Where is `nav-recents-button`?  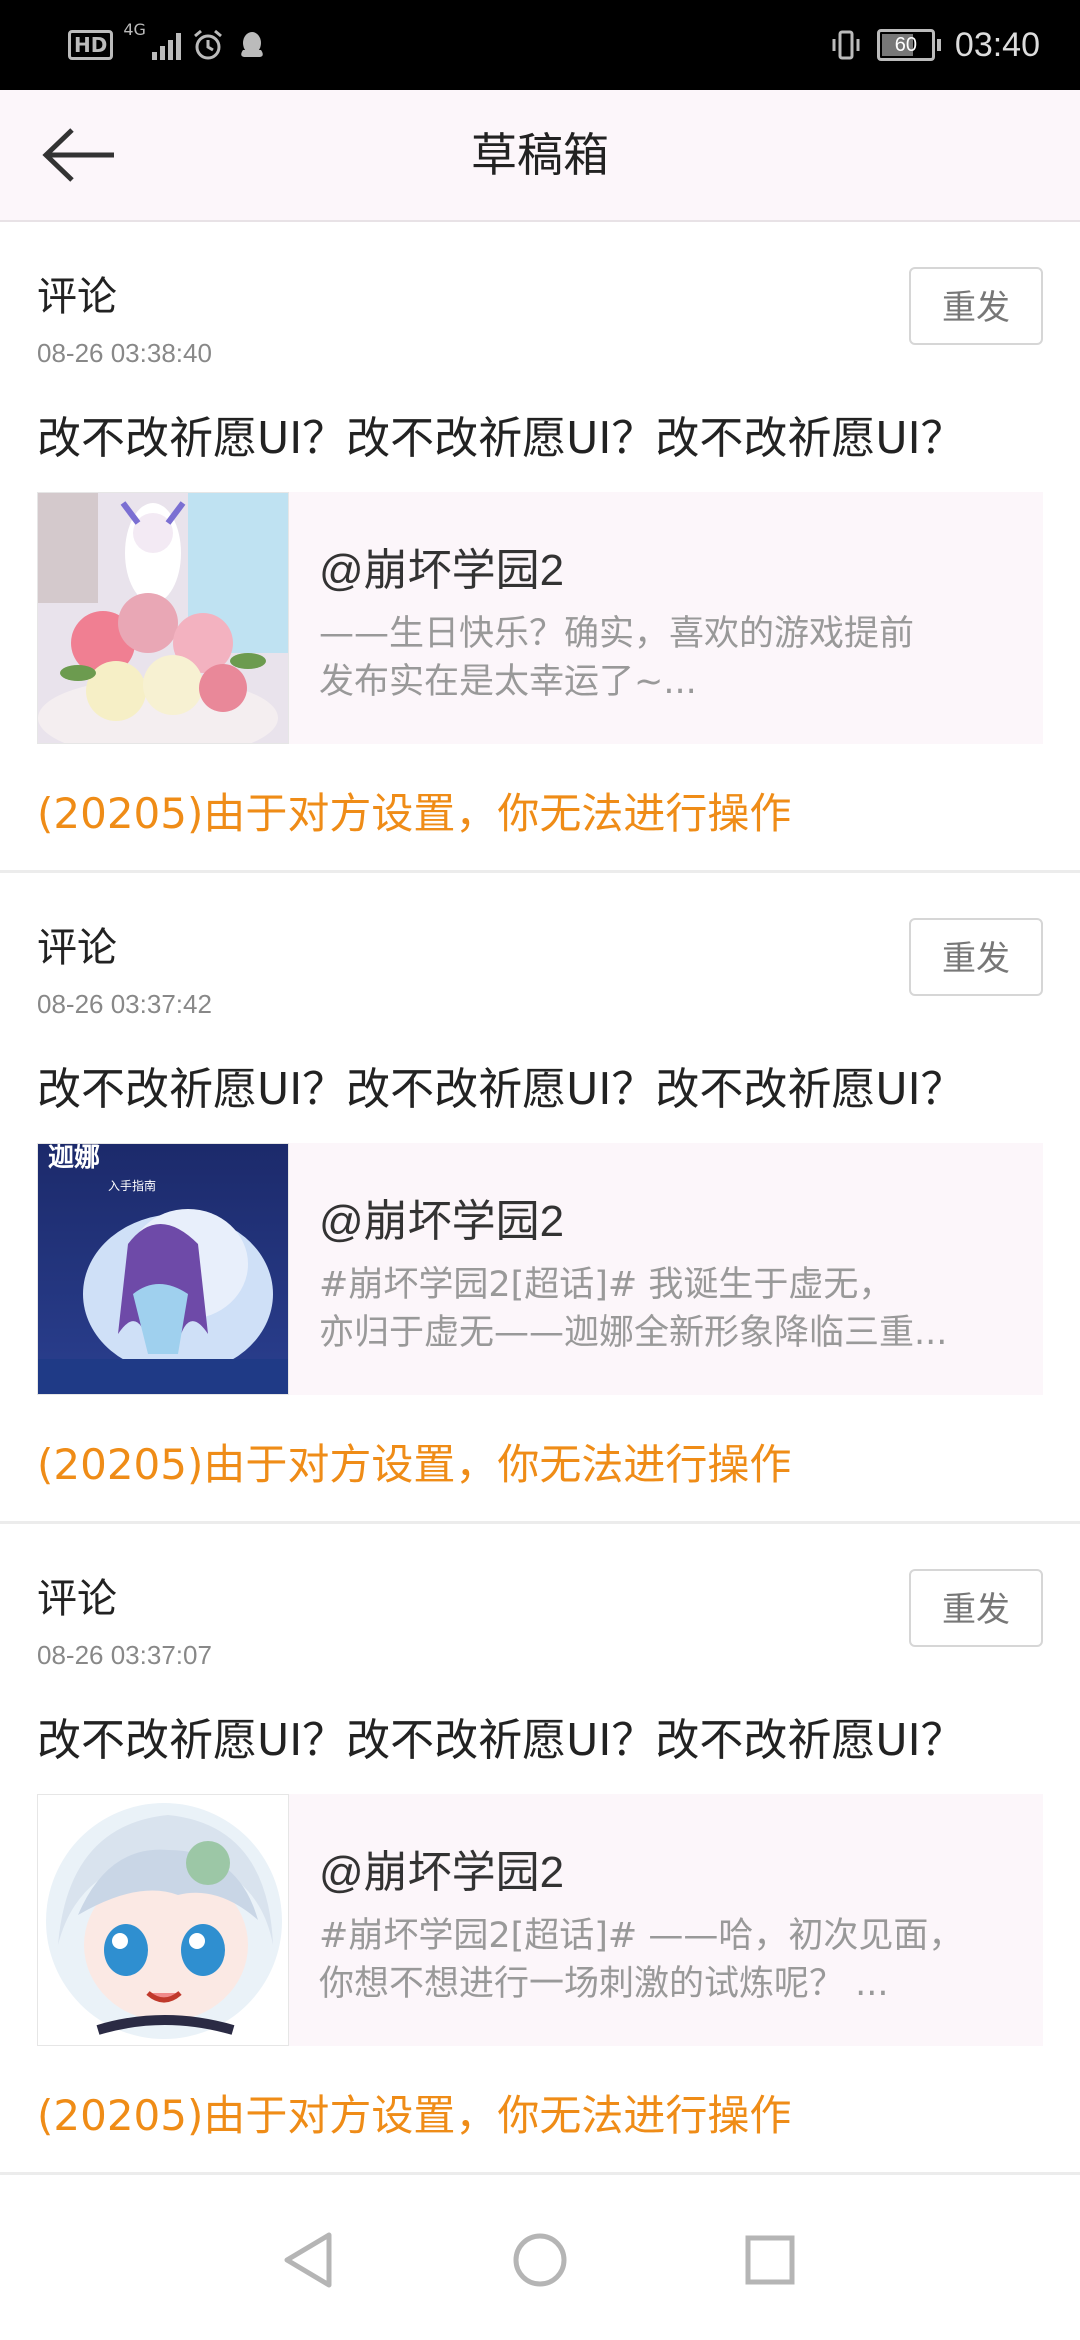
nav-recents-button is located at coordinates (770, 2260).